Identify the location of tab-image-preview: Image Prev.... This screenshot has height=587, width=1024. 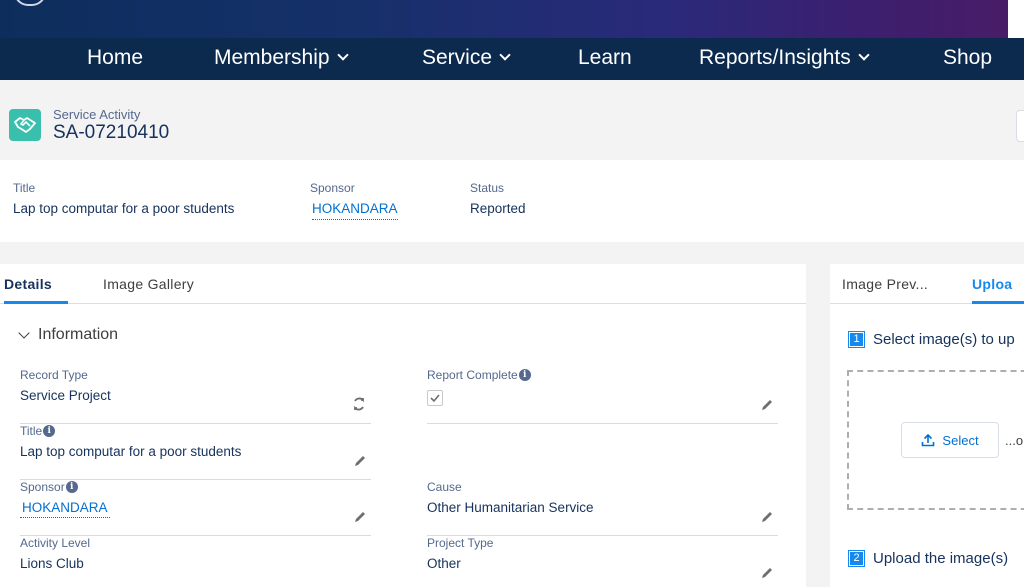
(885, 284).